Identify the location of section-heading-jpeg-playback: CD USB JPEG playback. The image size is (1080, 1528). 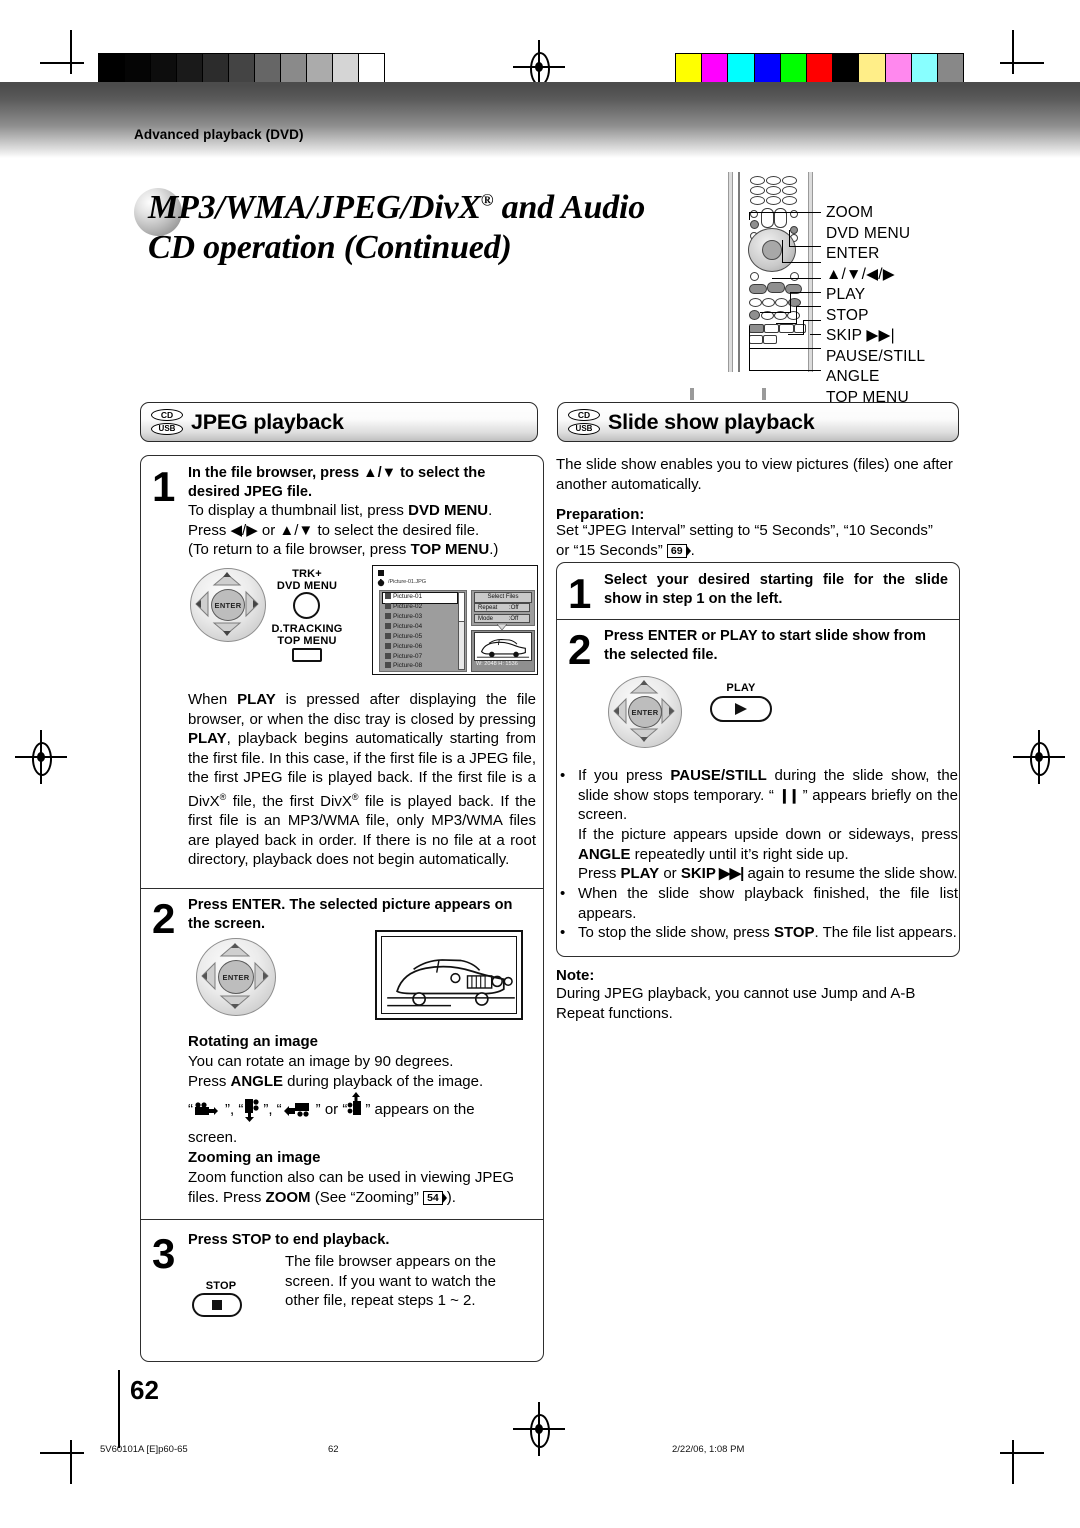
(339, 422).